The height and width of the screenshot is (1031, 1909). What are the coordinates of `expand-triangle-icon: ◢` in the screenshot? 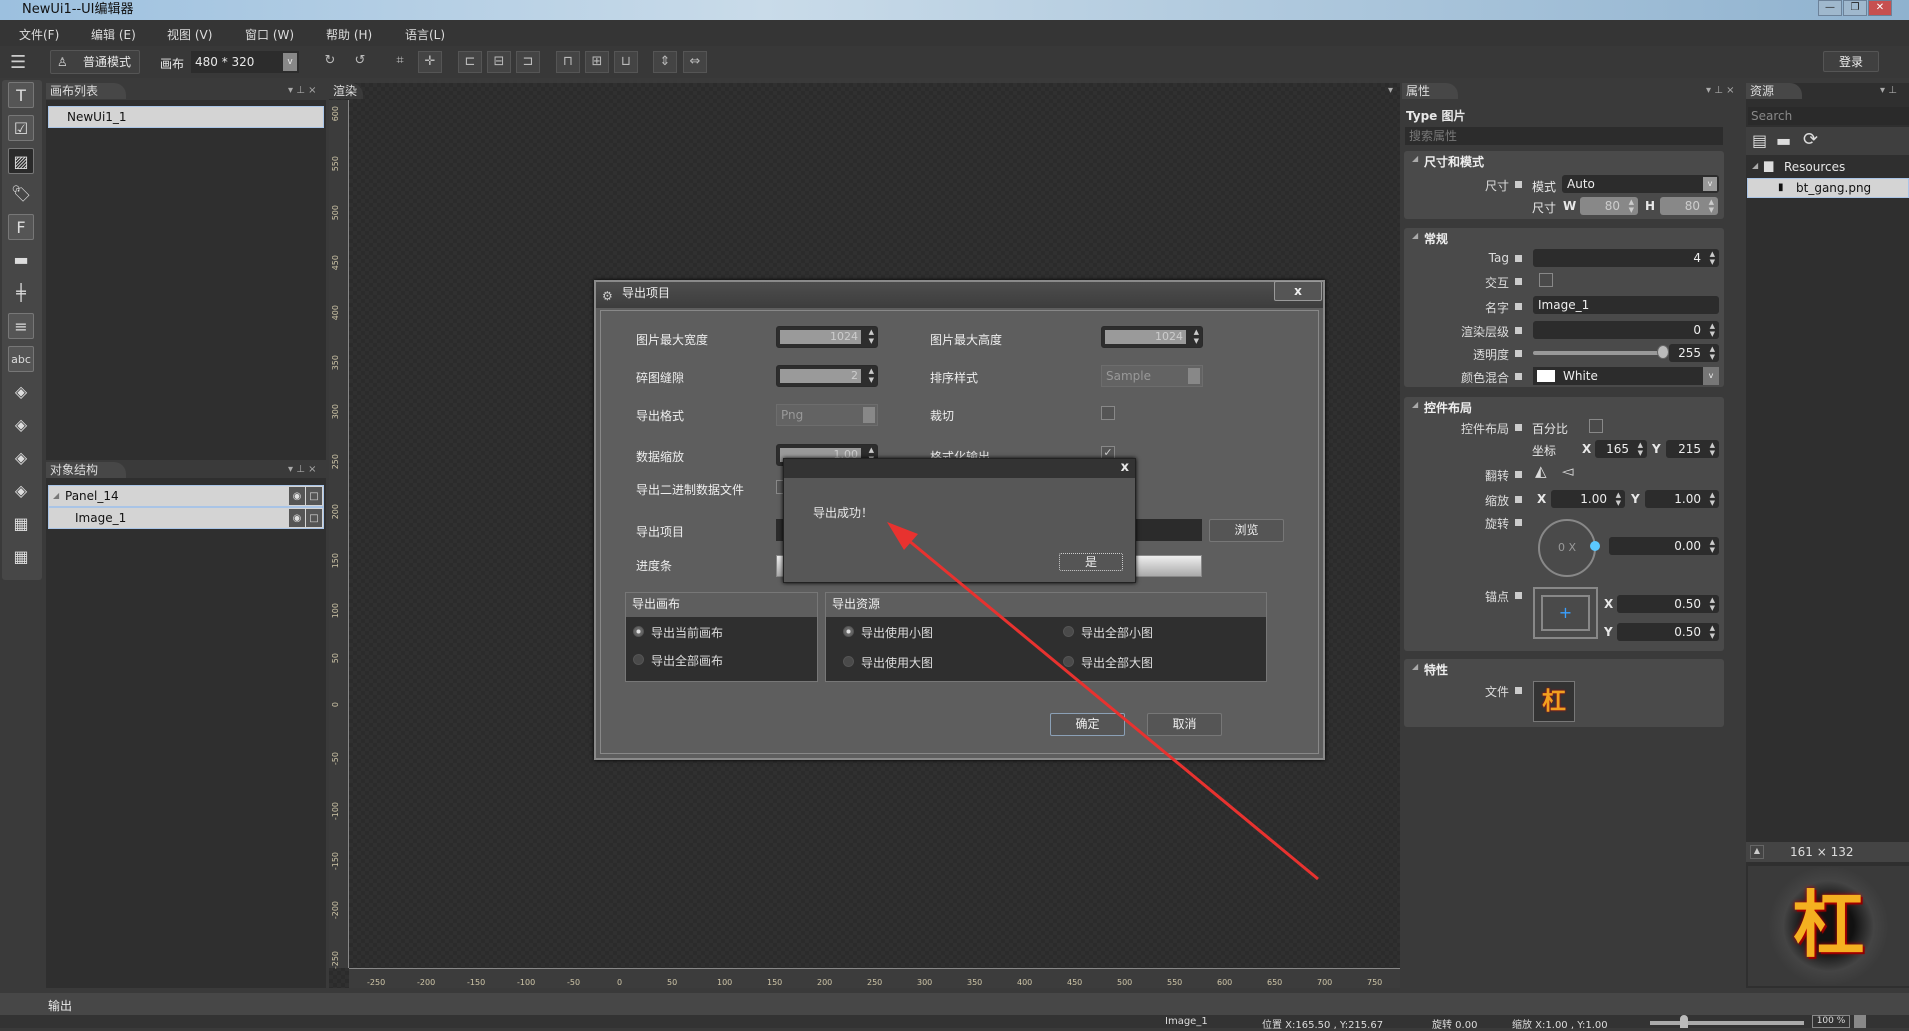 It's located at (1755, 165).